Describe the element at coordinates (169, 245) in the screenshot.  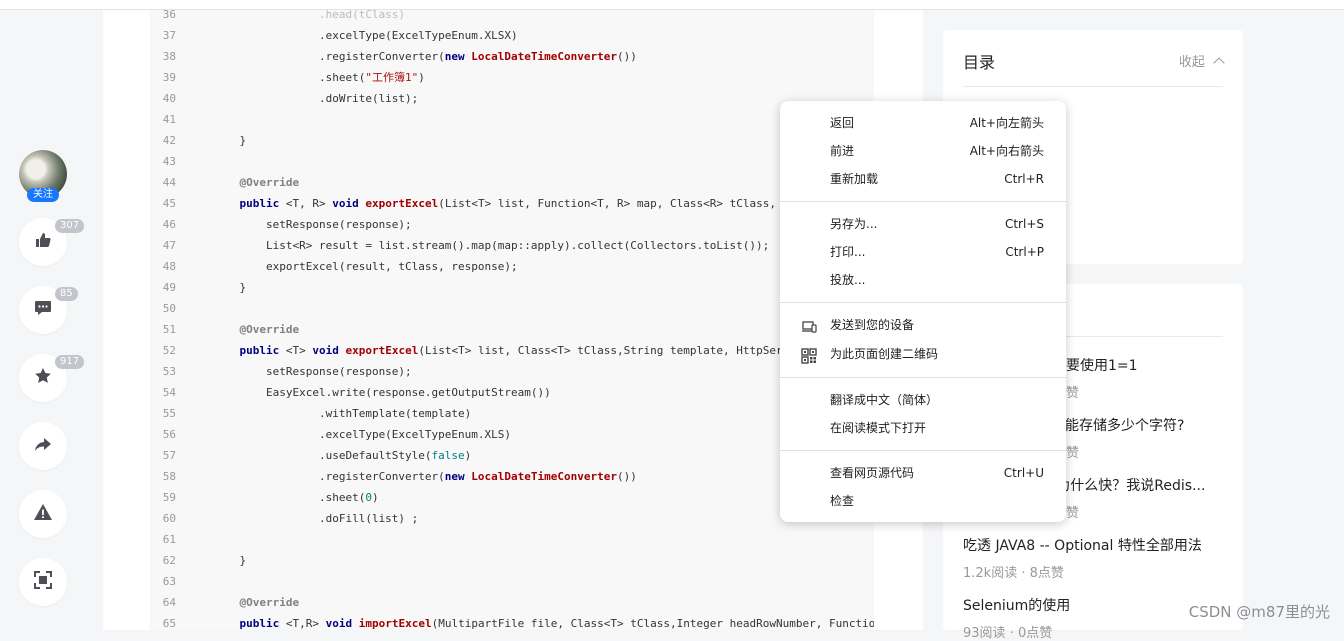
I see `line-number: 47` at that location.